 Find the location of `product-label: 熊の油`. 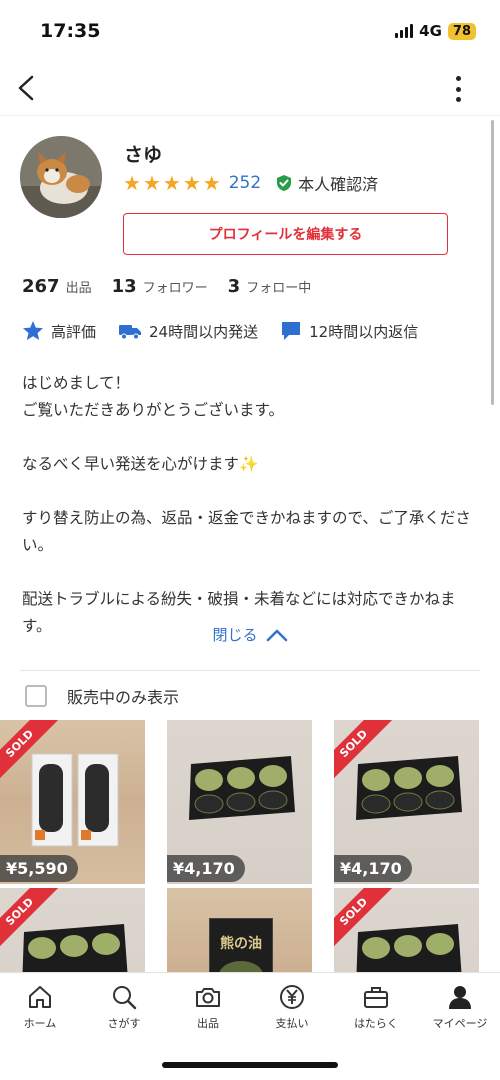

product-label: 熊の油 is located at coordinates (241, 944).